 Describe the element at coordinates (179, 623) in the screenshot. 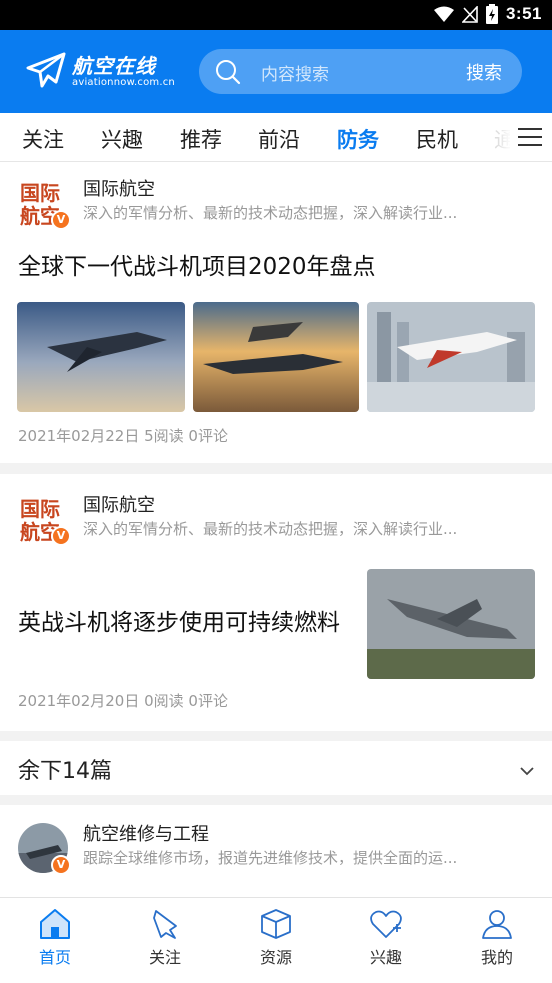

I see `article-title: 英战斗机将逐步使用可持续燃料` at that location.